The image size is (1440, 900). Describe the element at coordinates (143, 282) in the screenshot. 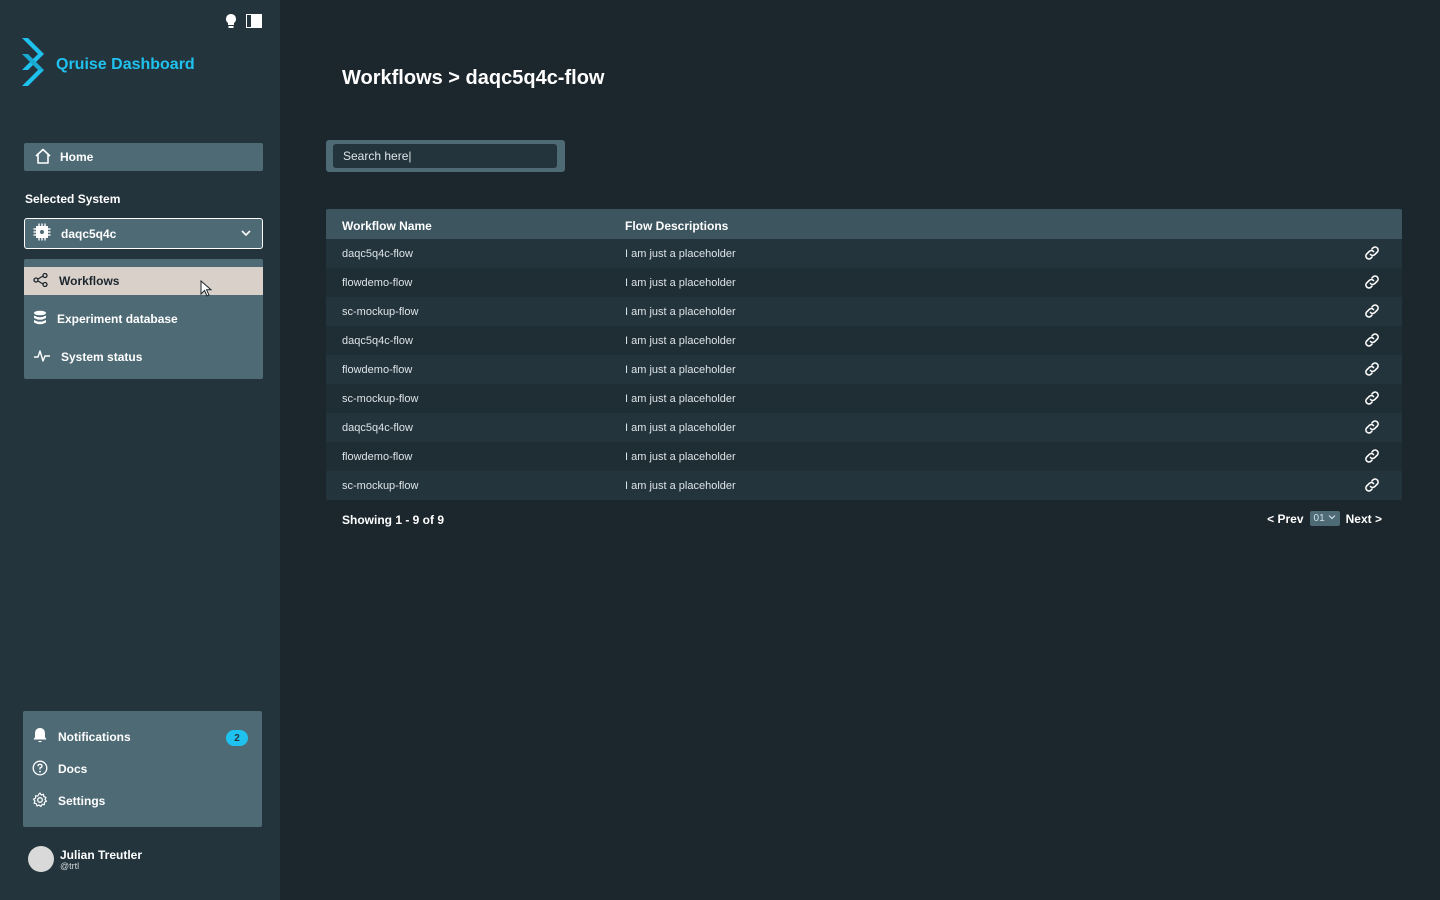

I see `sidebar-item-workflows: Workflows` at that location.